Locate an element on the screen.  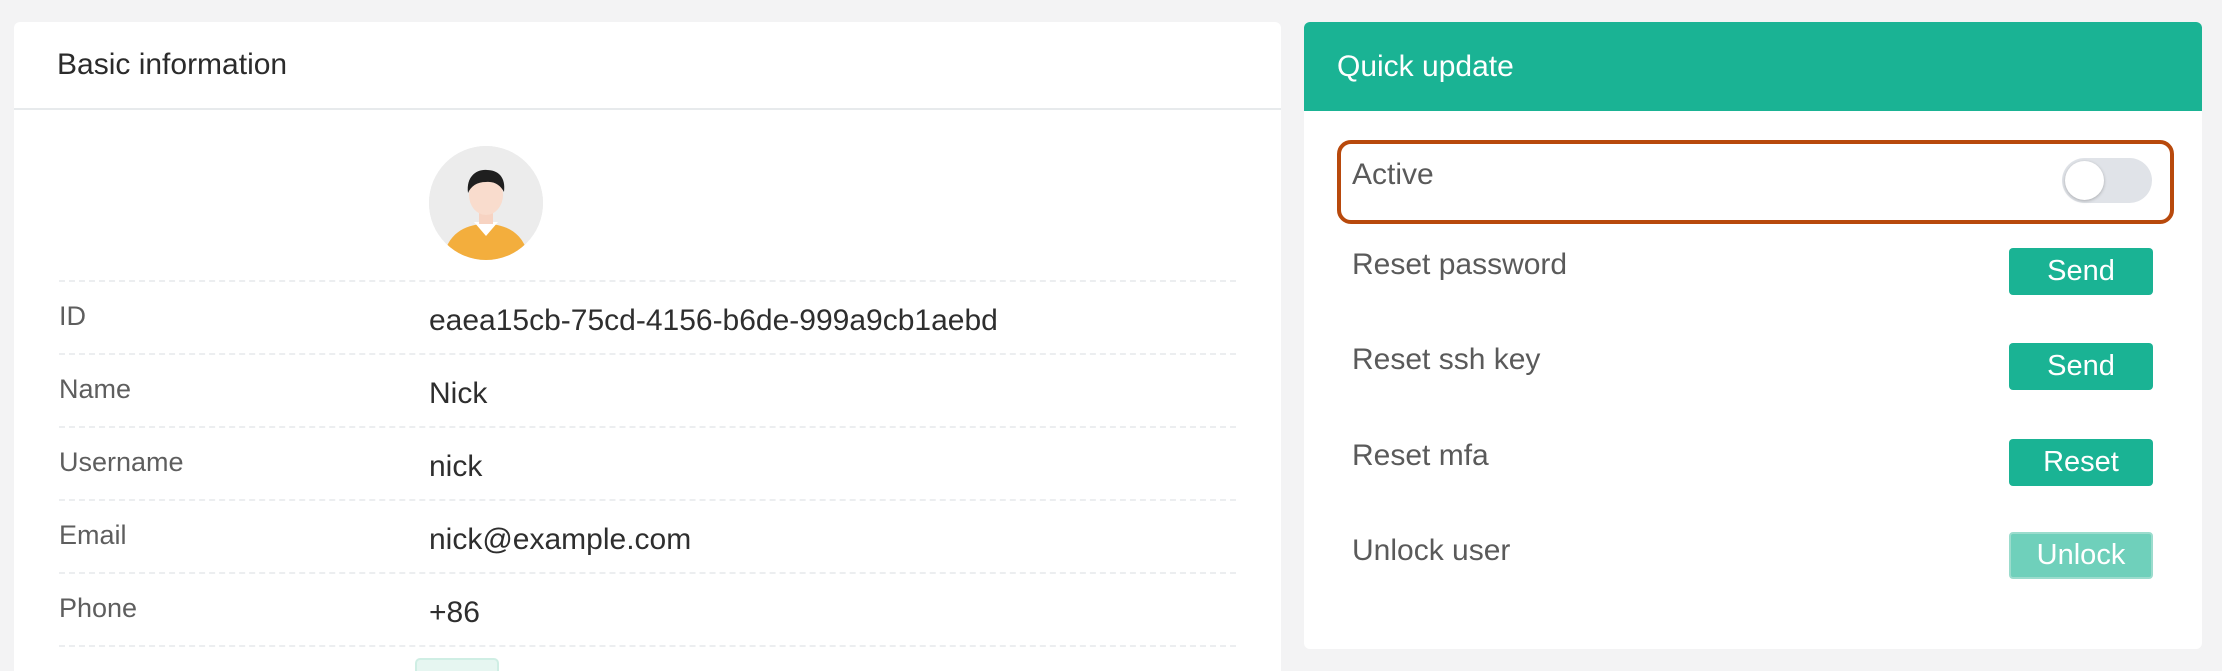
active-row-highlight is located at coordinates (1755, 182).